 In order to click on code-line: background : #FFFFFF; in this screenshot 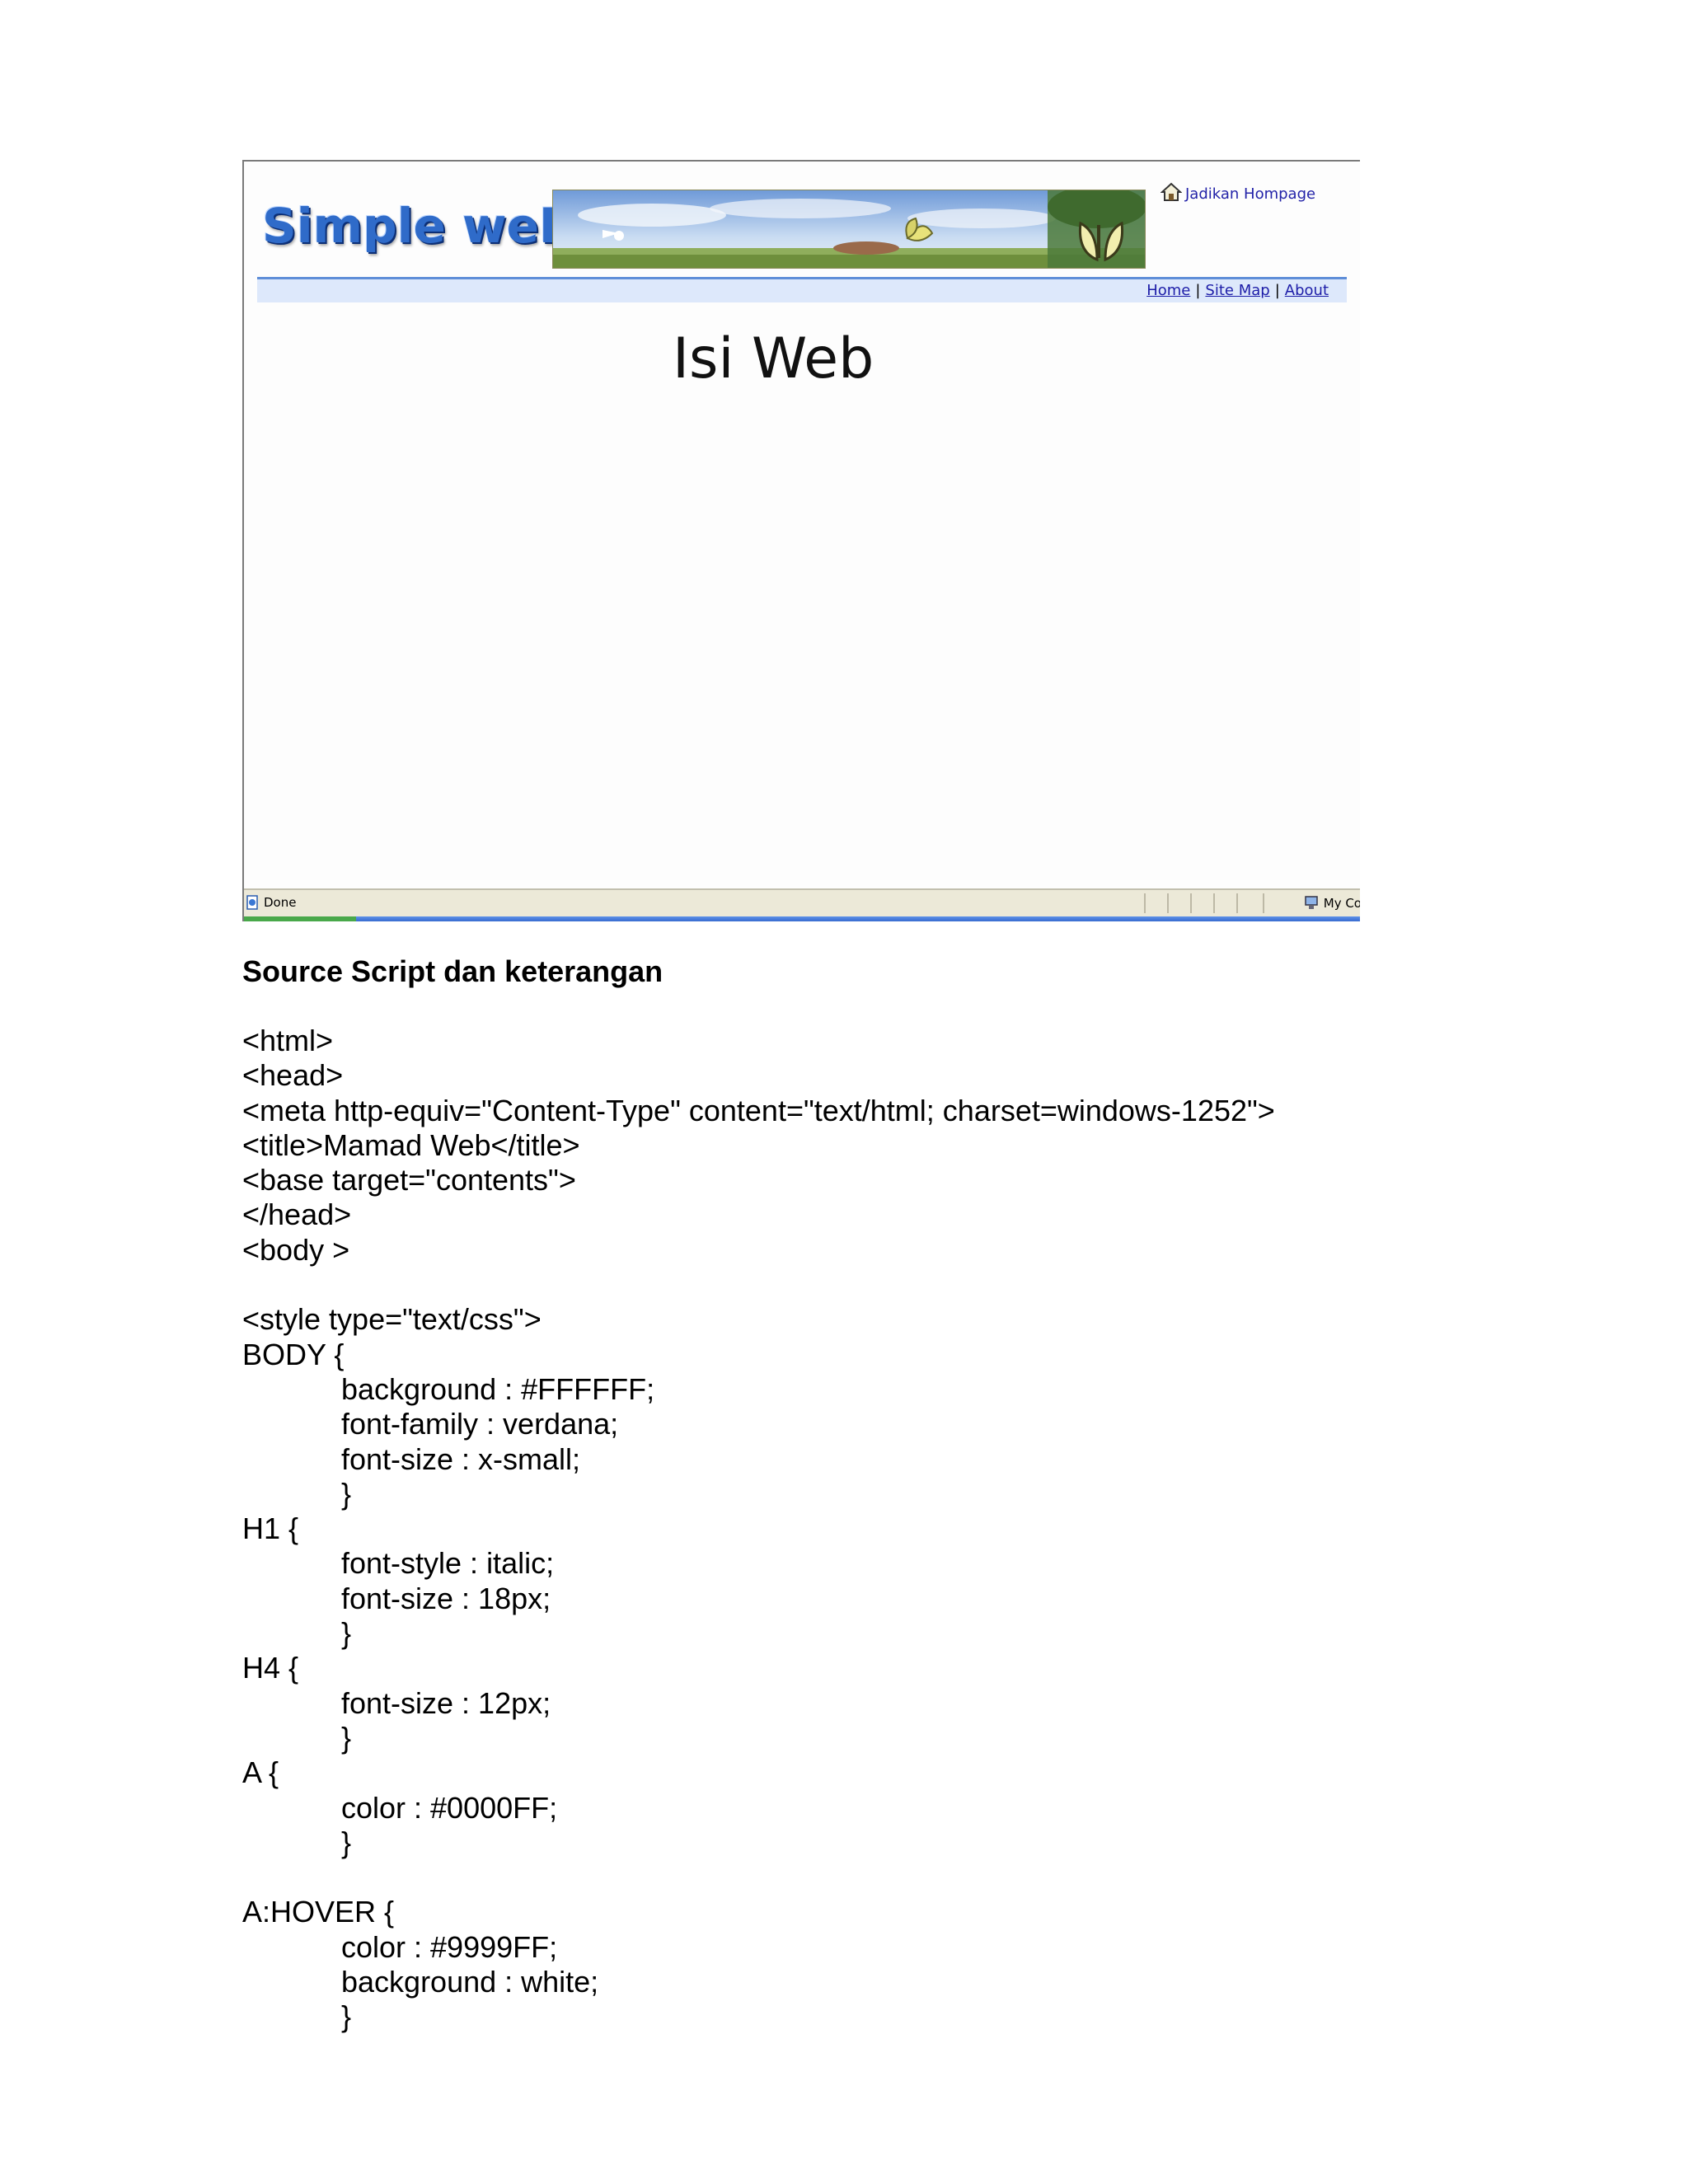, I will do `click(498, 1388)`.